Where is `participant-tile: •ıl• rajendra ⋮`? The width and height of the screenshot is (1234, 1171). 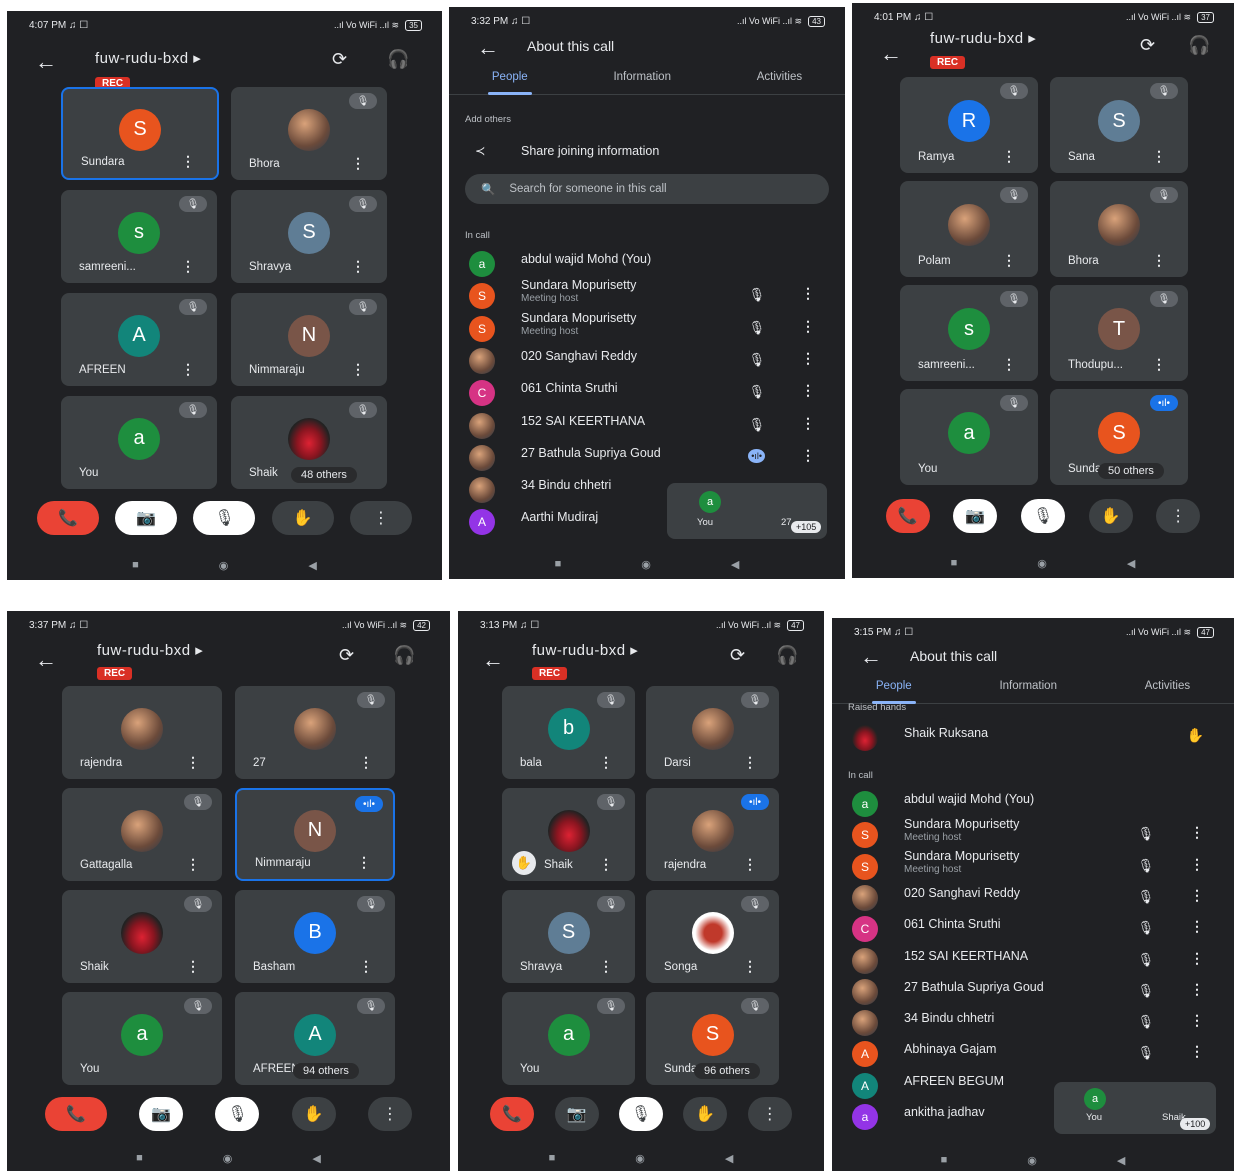
participant-tile: •ıl• rajendra ⋮ is located at coordinates (712, 834).